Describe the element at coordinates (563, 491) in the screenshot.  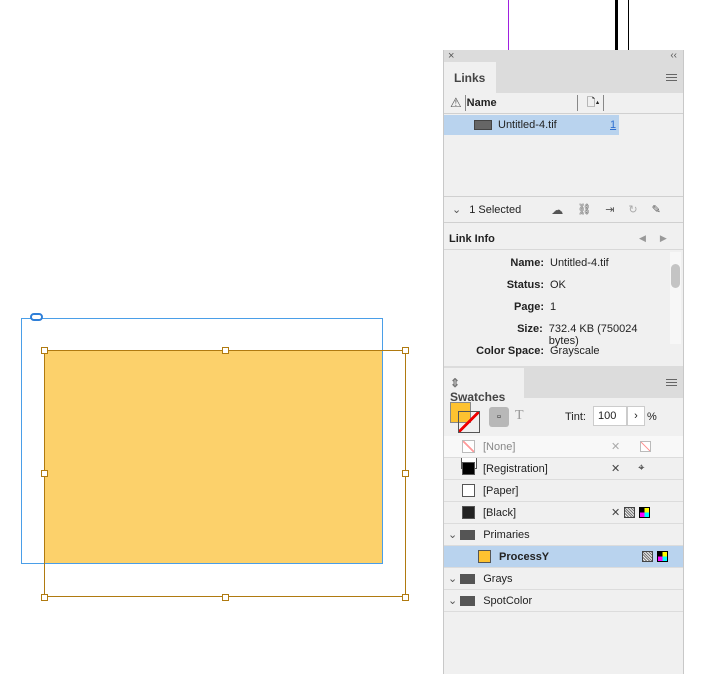
I see `swatch-paper: [Paper]` at that location.